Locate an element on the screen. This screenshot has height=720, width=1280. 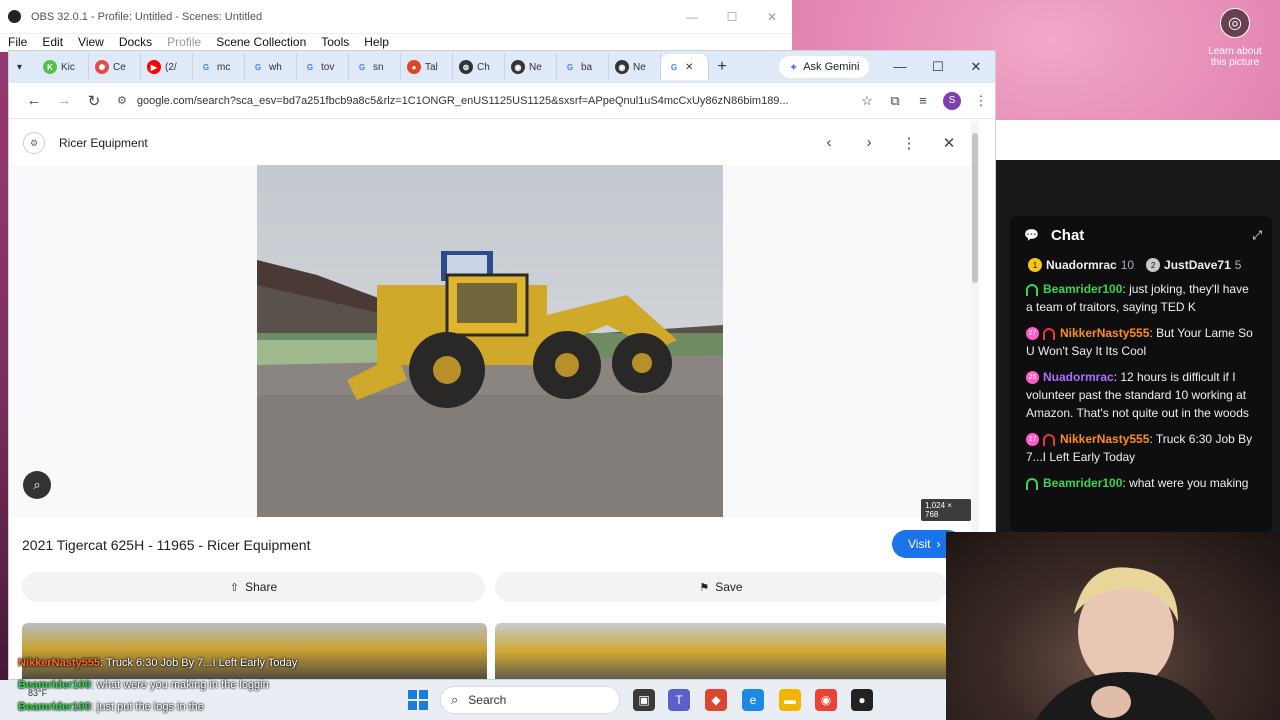
tab-item: Gba is located at coordinates (583, 67).